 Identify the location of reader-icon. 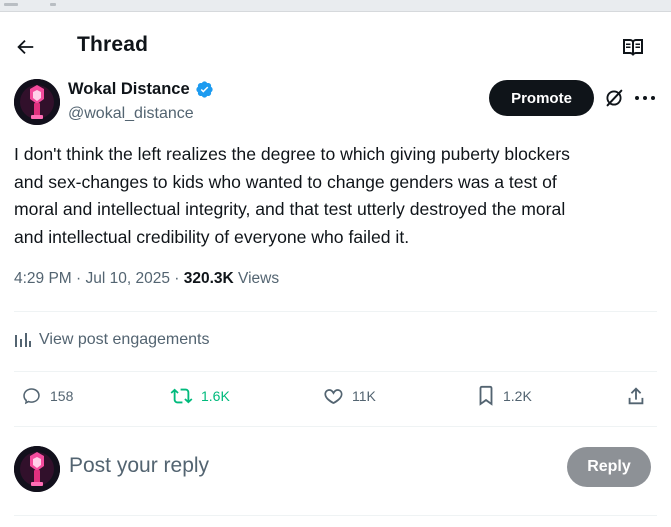
(633, 47).